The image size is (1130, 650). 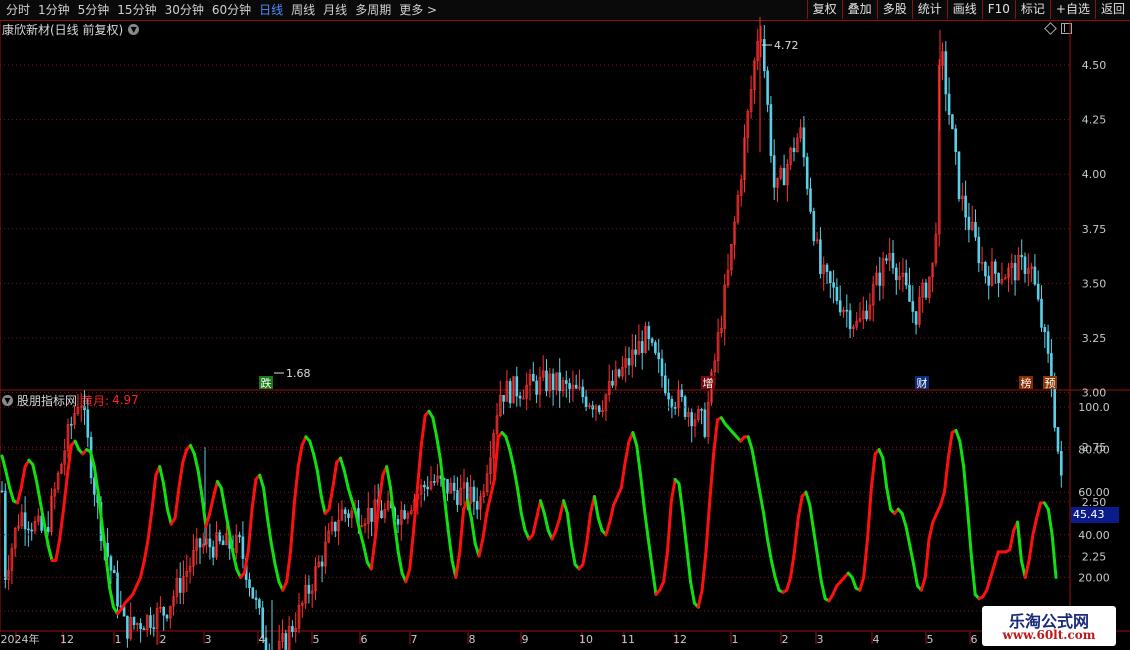 I want to click on price-tick-label: 4.00, so click(x=1094, y=174).